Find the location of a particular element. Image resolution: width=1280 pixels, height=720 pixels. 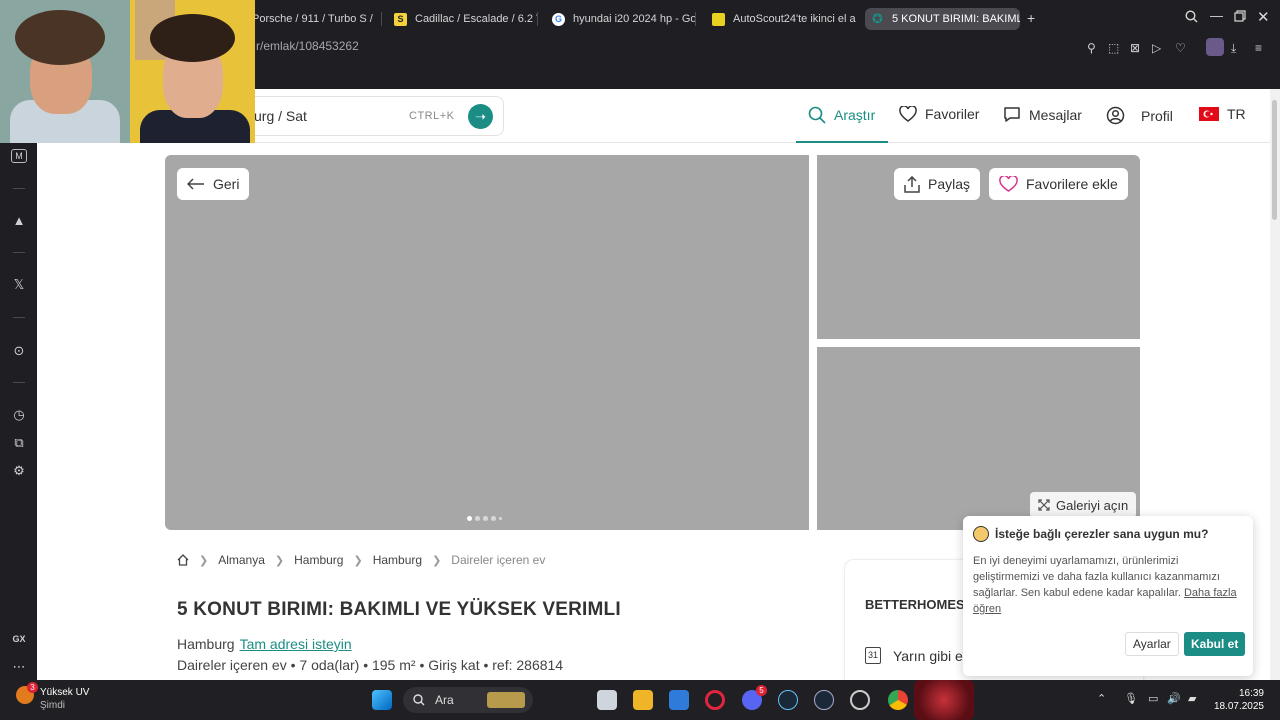

file-explorer-icon is located at coordinates (643, 700).